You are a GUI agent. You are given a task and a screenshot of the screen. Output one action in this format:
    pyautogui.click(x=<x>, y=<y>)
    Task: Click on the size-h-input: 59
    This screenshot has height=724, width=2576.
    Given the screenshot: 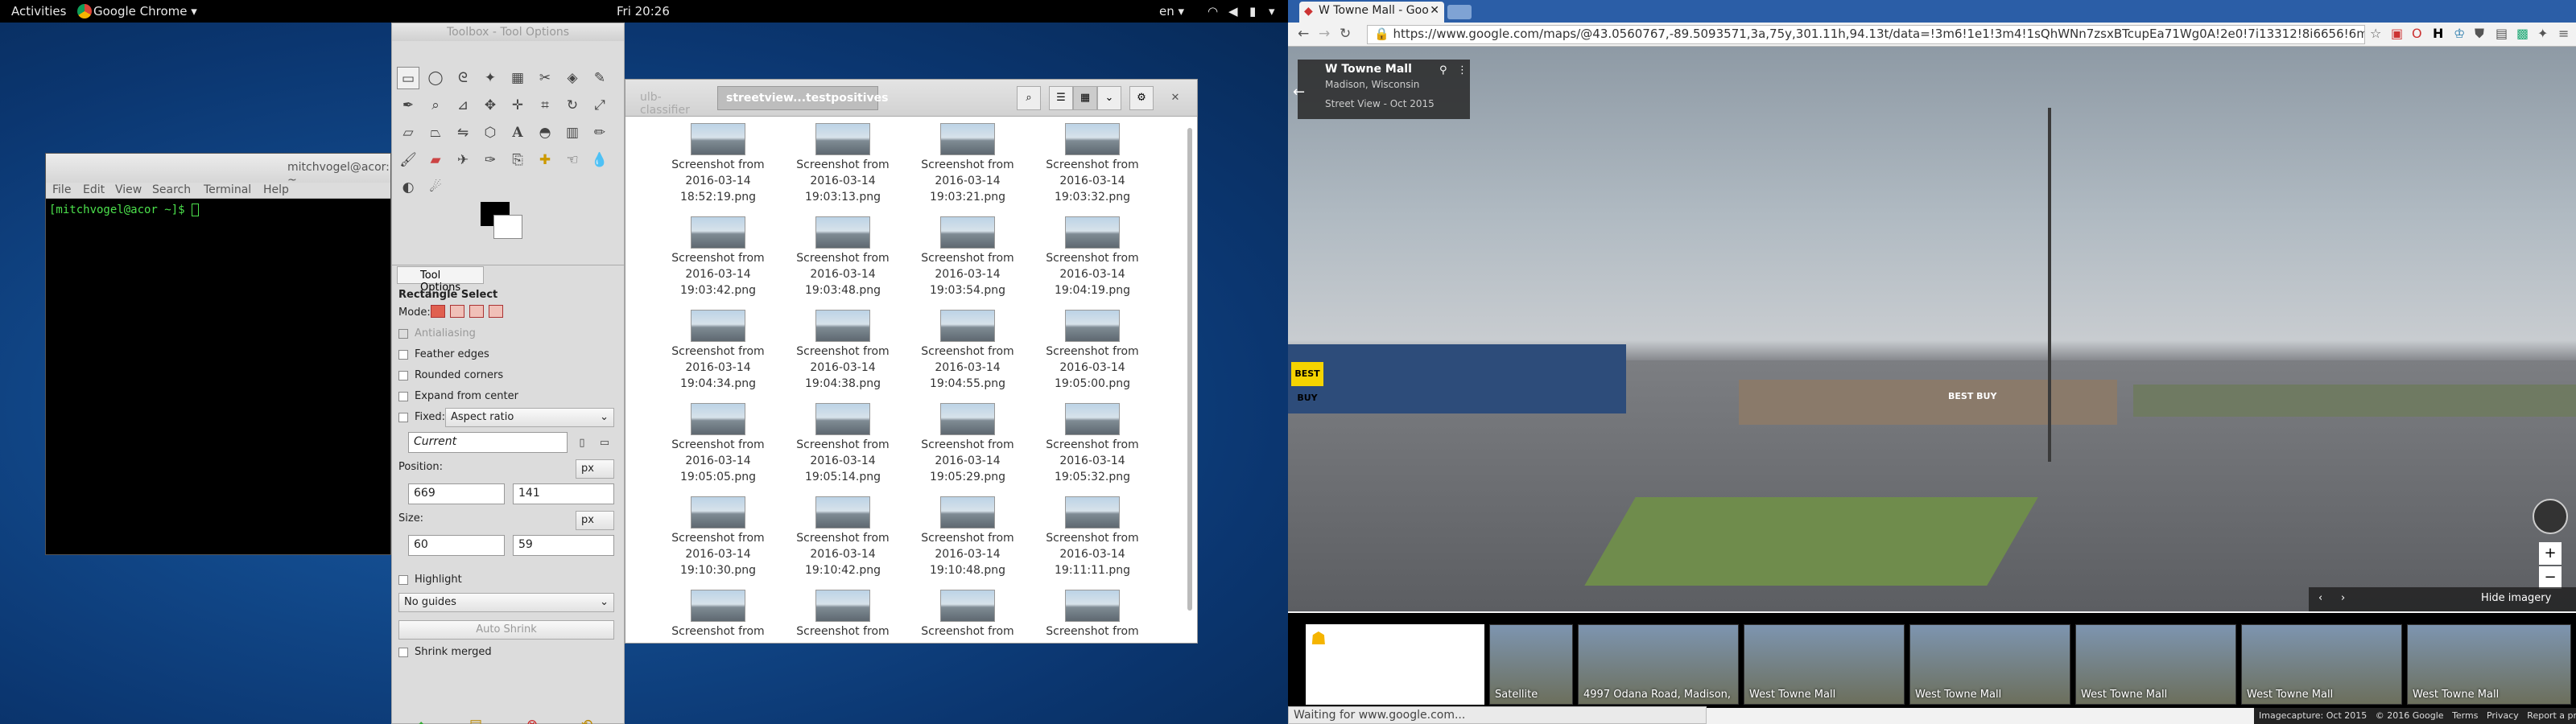 What is the action you would take?
    pyautogui.click(x=563, y=545)
    